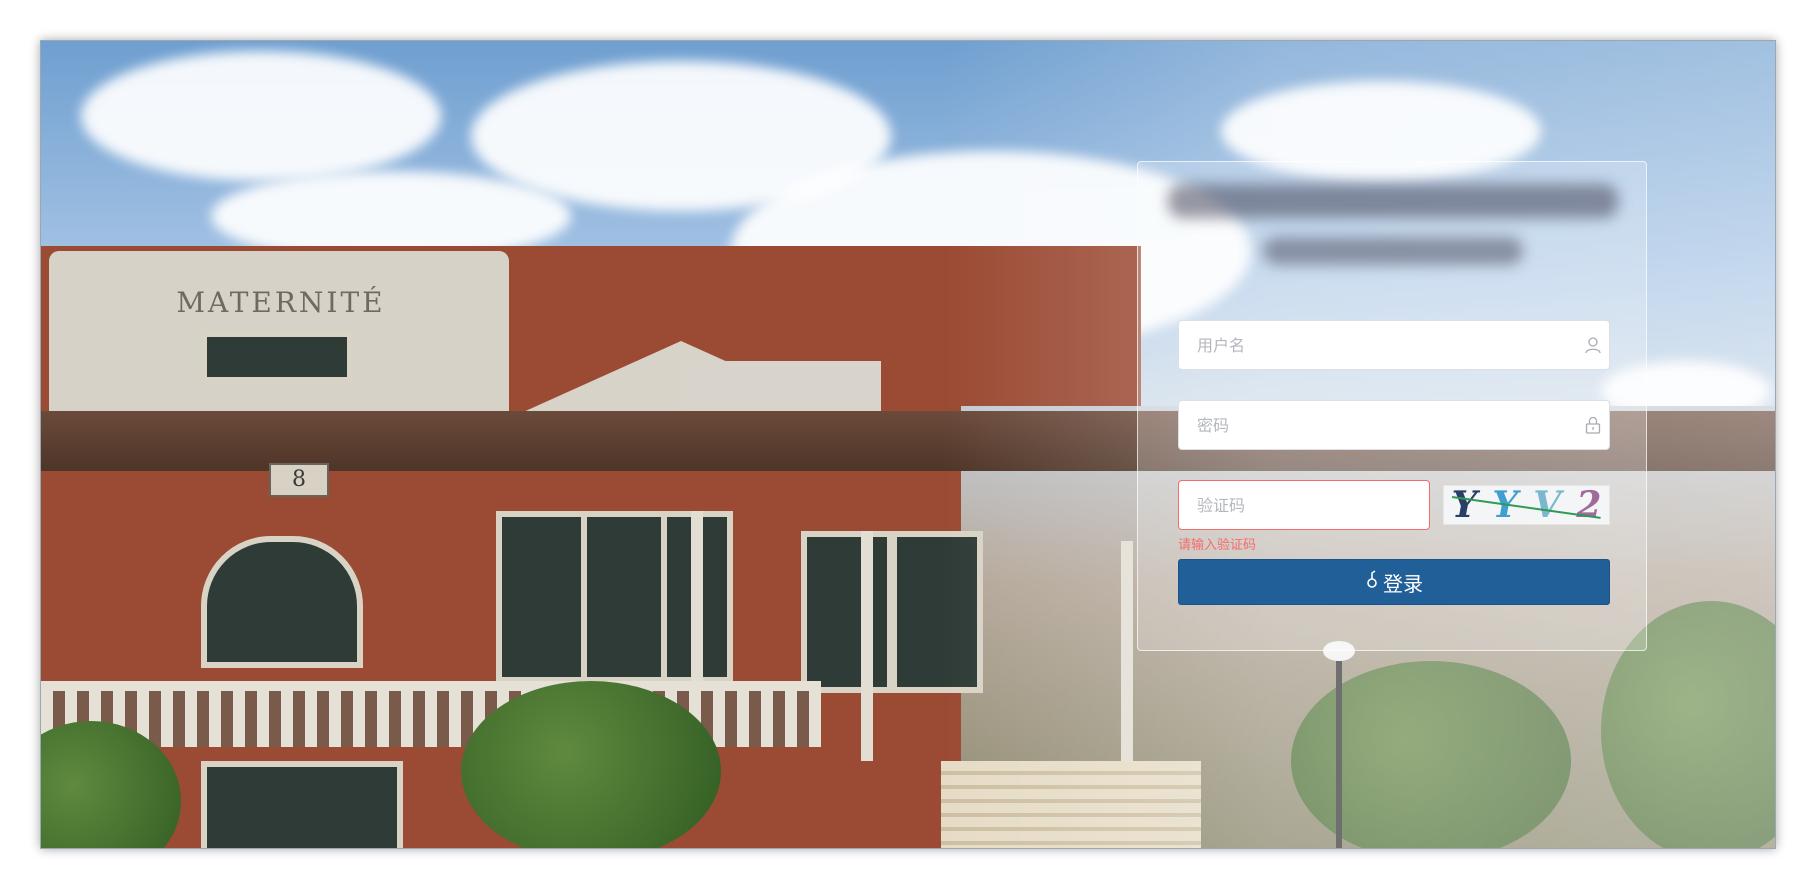 This screenshot has width=1814, height=887. I want to click on key-icon, so click(1372, 582).